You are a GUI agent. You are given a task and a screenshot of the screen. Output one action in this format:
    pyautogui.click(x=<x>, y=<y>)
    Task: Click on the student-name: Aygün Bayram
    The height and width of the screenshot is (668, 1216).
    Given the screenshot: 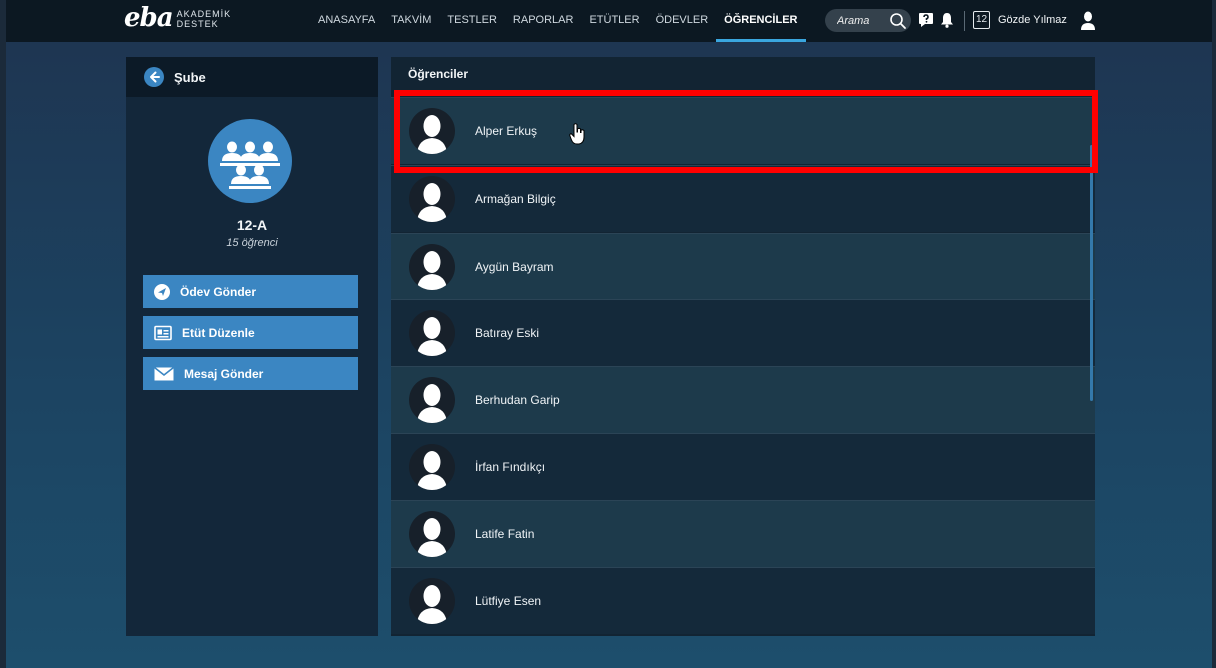 What is the action you would take?
    pyautogui.click(x=514, y=267)
    